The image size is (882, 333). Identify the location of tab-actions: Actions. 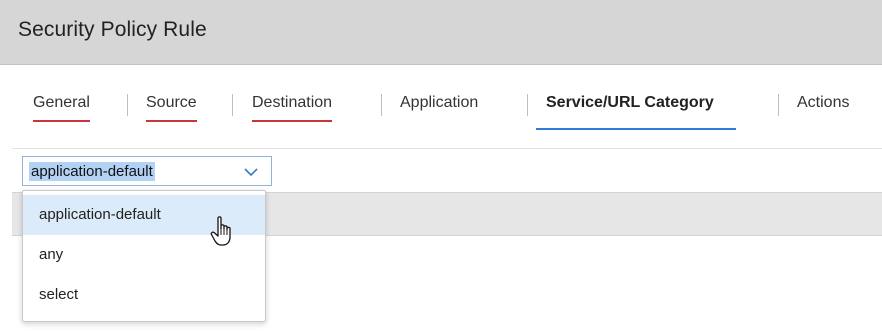
(823, 103).